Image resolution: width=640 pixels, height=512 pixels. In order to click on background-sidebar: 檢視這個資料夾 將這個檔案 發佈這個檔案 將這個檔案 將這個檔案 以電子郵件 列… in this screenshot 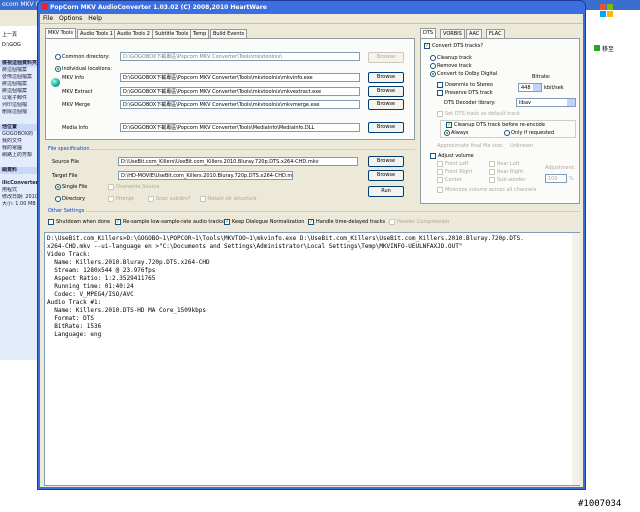, I will do `click(20, 210)`.